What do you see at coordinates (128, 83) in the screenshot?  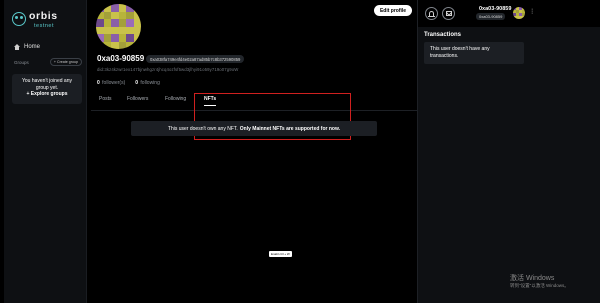 I see `follow-stats: 0 follower(s) 0 following` at bounding box center [128, 83].